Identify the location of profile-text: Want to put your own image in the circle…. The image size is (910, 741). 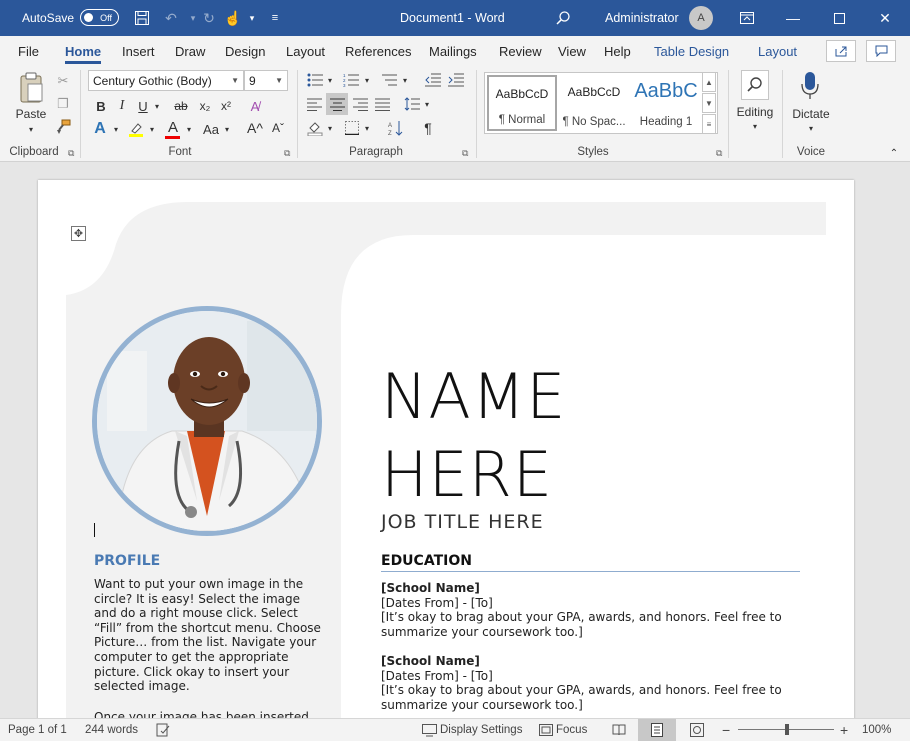
(209, 635).